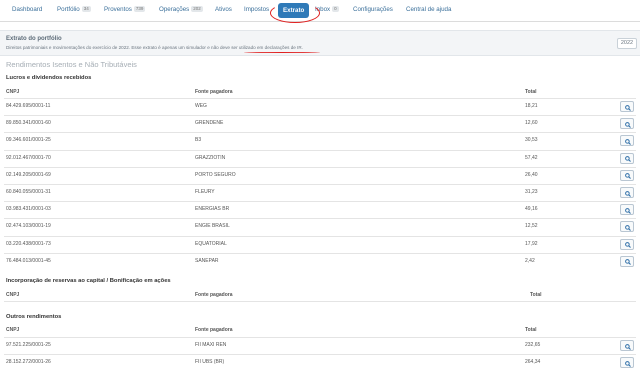 This screenshot has width=640, height=373. What do you see at coordinates (212, 226) in the screenshot?
I see `cell-fonte-pagadora: ENGIE BRASIL` at bounding box center [212, 226].